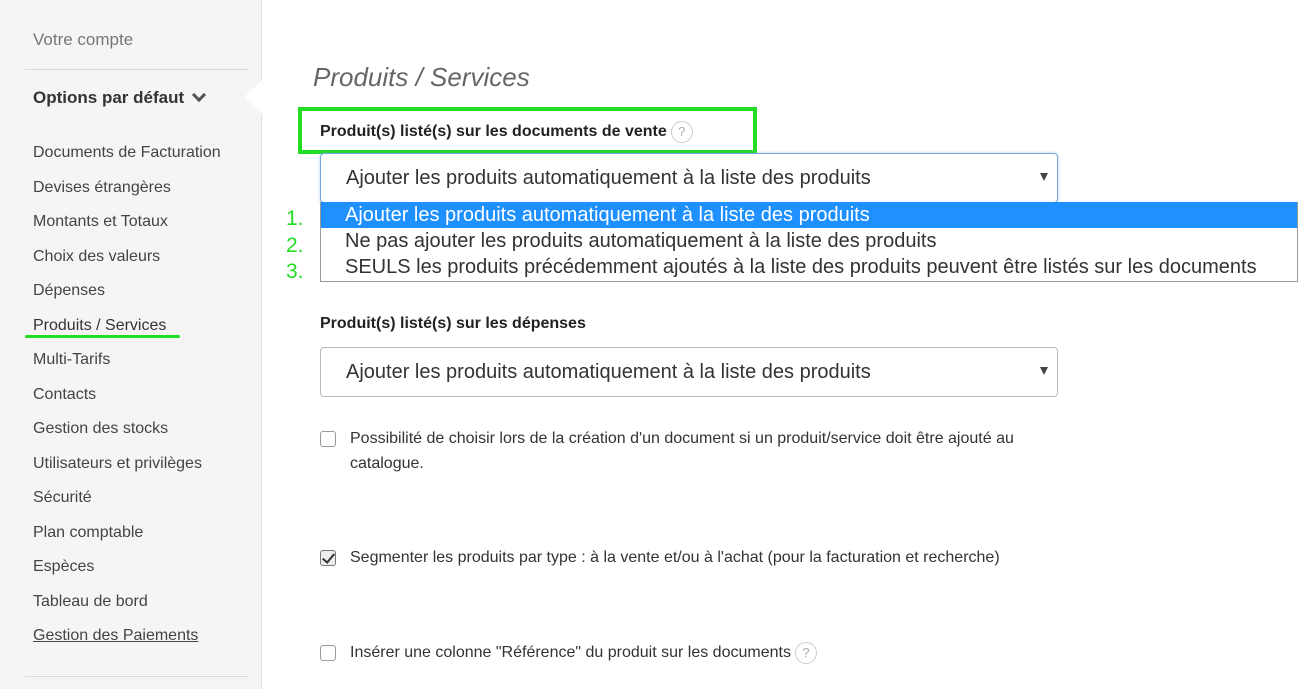 The image size is (1310, 689). Describe the element at coordinates (295, 271) in the screenshot. I see `annotation-number: 3.` at that location.